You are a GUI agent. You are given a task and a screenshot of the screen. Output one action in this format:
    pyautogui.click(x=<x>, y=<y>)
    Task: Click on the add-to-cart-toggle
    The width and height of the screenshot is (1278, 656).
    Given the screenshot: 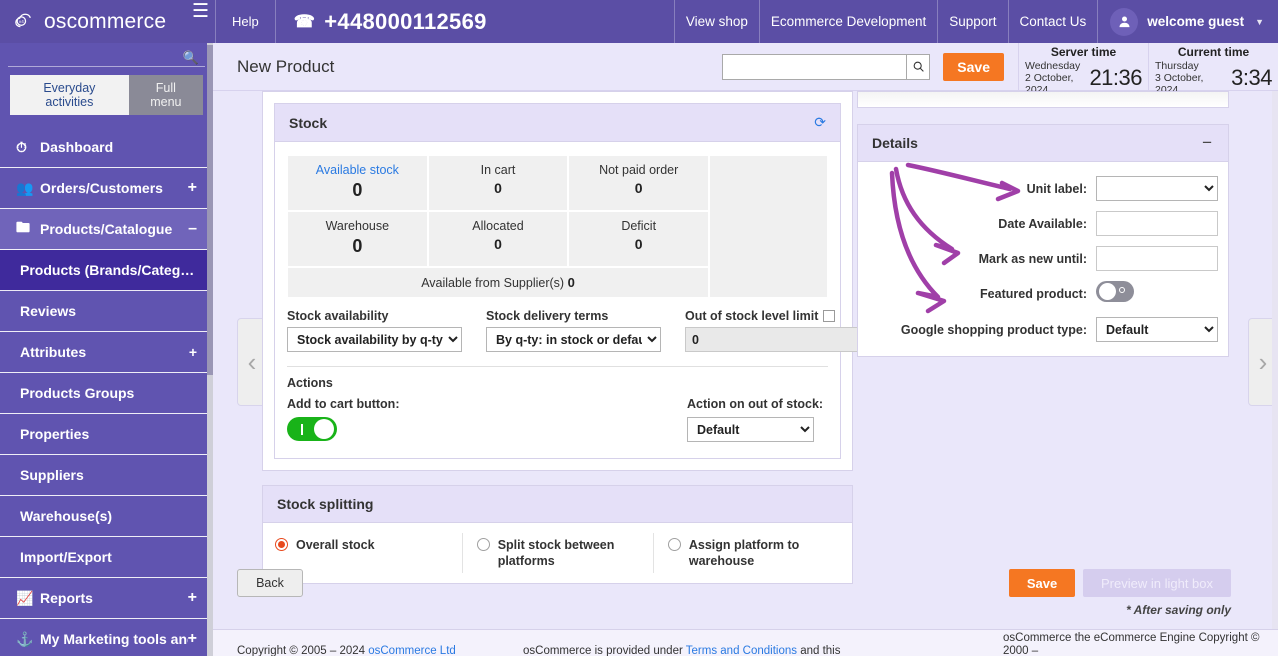 What is the action you would take?
    pyautogui.click(x=312, y=429)
    